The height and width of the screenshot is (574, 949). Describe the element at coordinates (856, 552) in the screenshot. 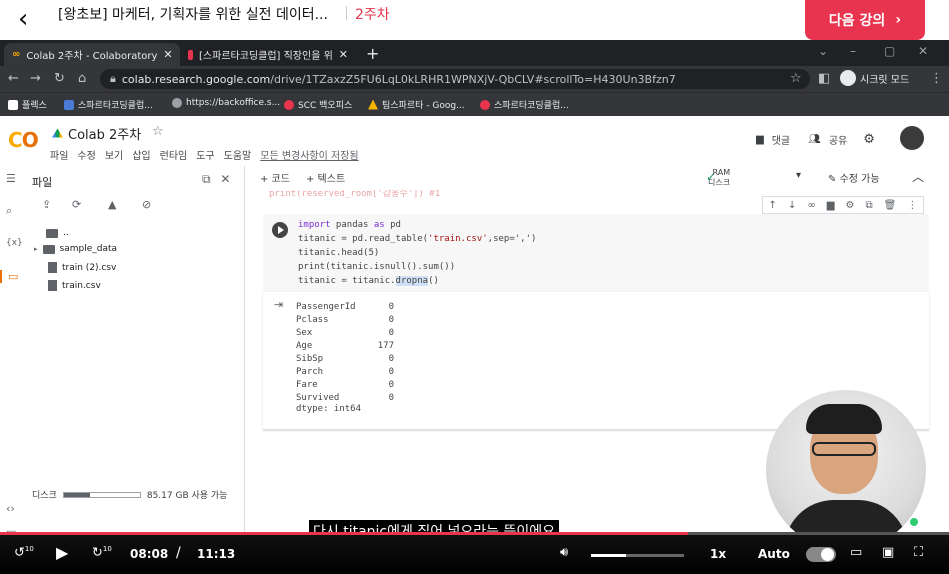

I see `subtitles-icon: ▭` at that location.